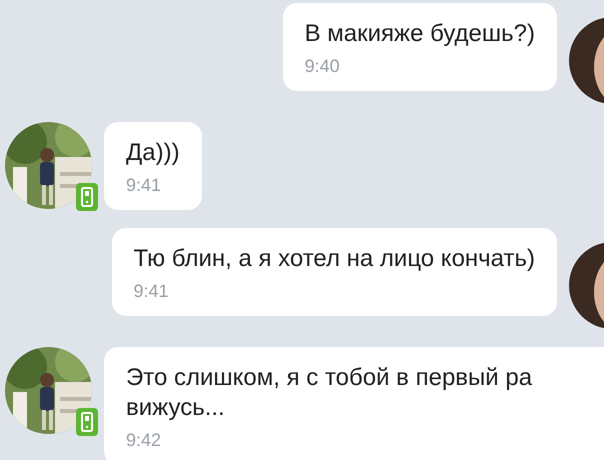 This screenshot has height=460, width=604. Describe the element at coordinates (330, 378) in the screenshot. I see `message-text: Это слишком, я с тобой в первый ра` at that location.